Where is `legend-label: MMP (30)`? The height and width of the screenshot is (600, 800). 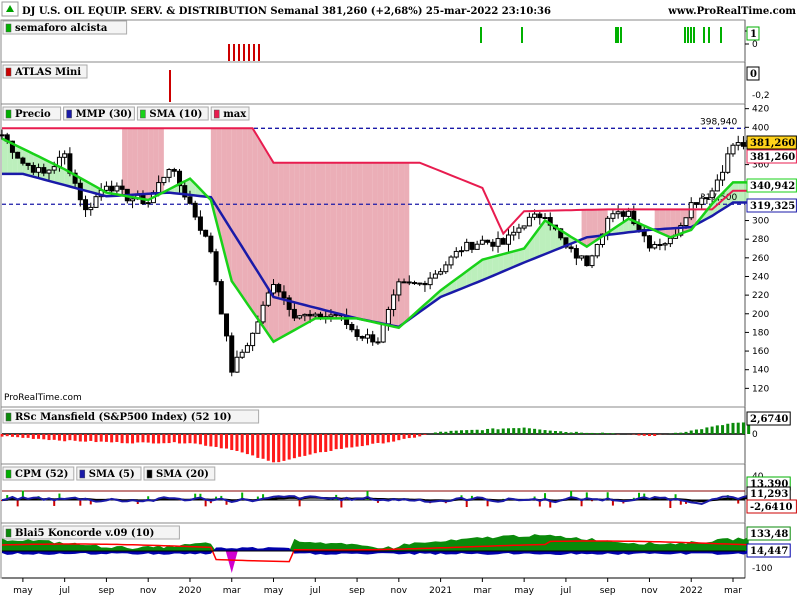
legend-label: MMP (30) is located at coordinates (104, 114).